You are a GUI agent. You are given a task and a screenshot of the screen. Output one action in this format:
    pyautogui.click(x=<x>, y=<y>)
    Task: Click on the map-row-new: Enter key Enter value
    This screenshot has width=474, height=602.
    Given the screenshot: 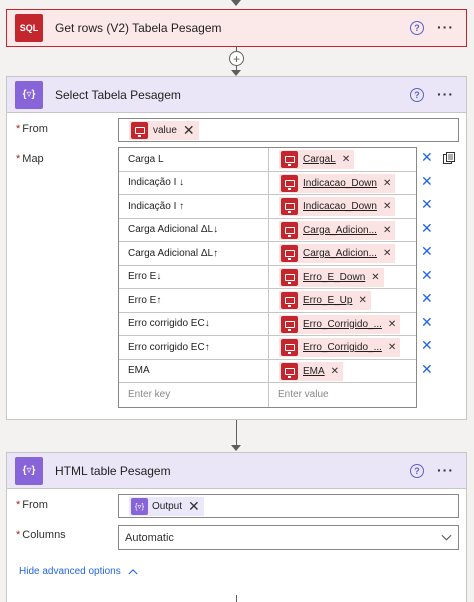 What is the action you would take?
    pyautogui.click(x=267, y=395)
    